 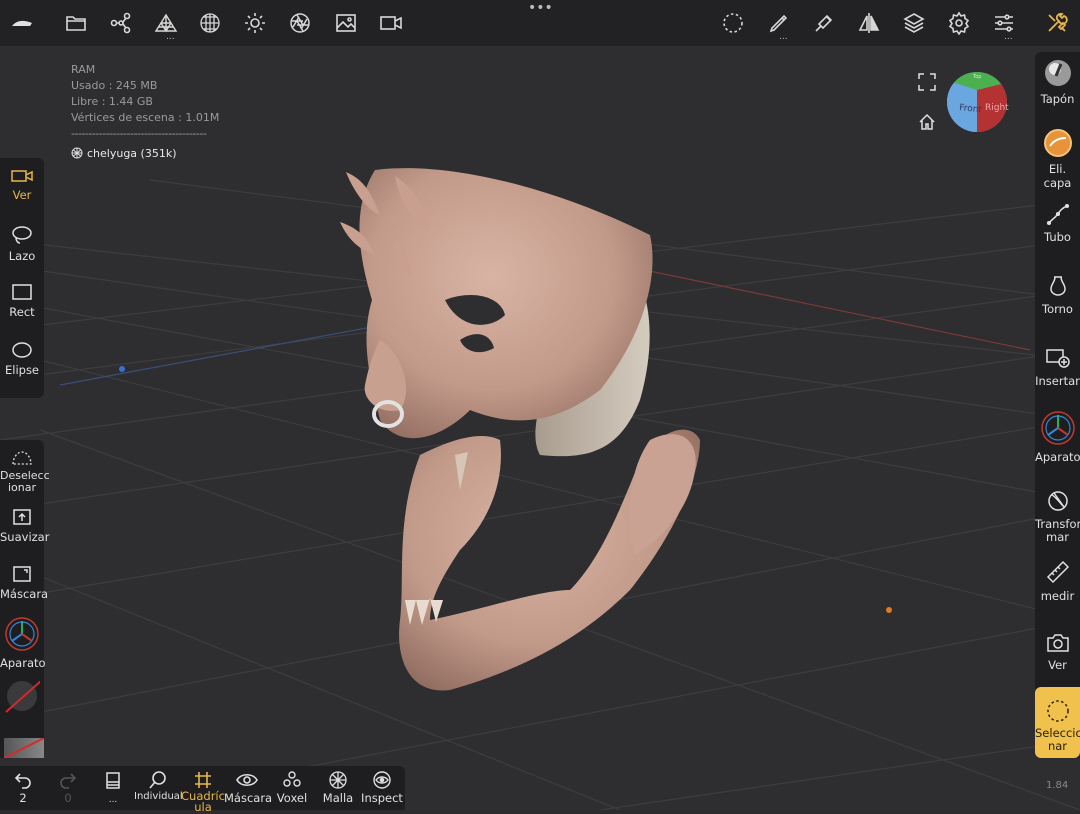 What do you see at coordinates (22, 350) in the screenshot?
I see `ellipse-icon` at bounding box center [22, 350].